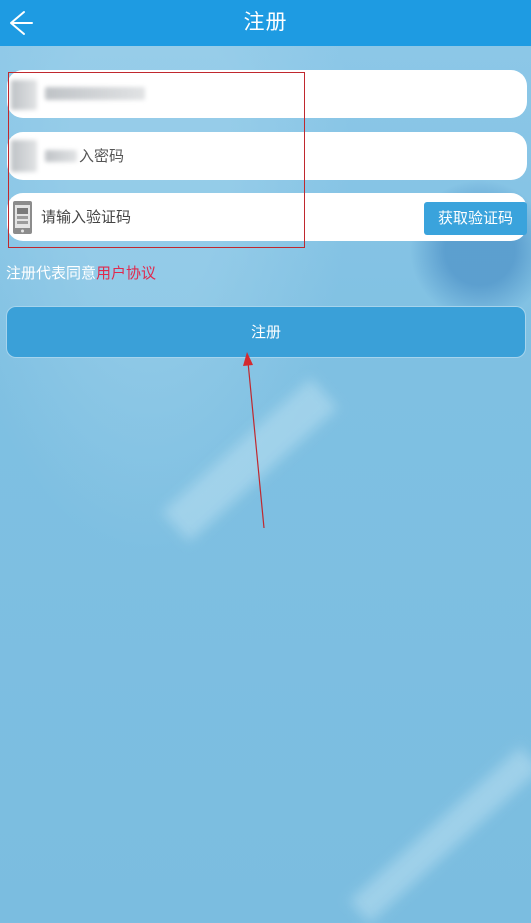 This screenshot has height=923, width=531. Describe the element at coordinates (102, 156) in the screenshot. I see `password-placeholder-visible: 入密码` at that location.